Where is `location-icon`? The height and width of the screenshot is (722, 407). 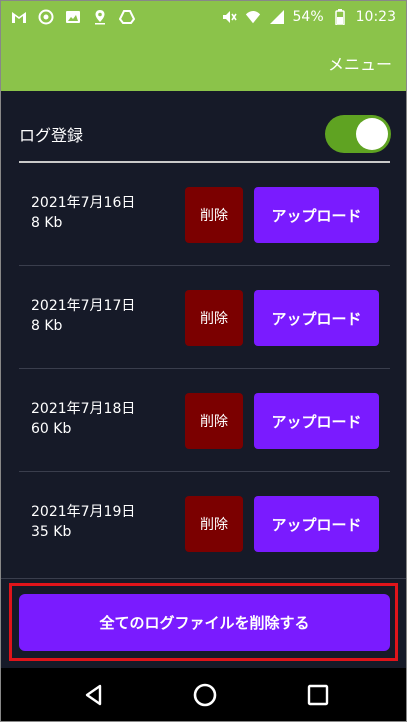
location-icon is located at coordinates (100, 17).